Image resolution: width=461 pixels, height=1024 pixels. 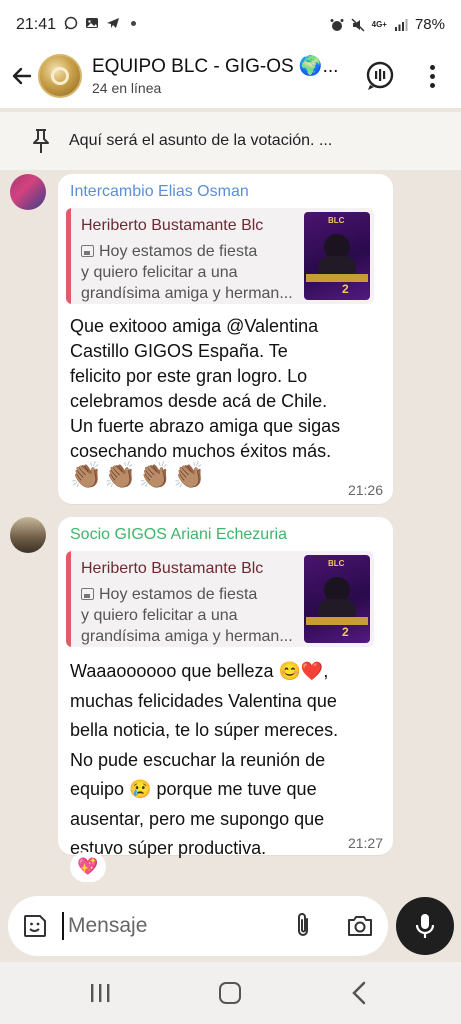 What do you see at coordinates (88, 867) in the screenshot?
I see `message-reaction: 💖` at bounding box center [88, 867].